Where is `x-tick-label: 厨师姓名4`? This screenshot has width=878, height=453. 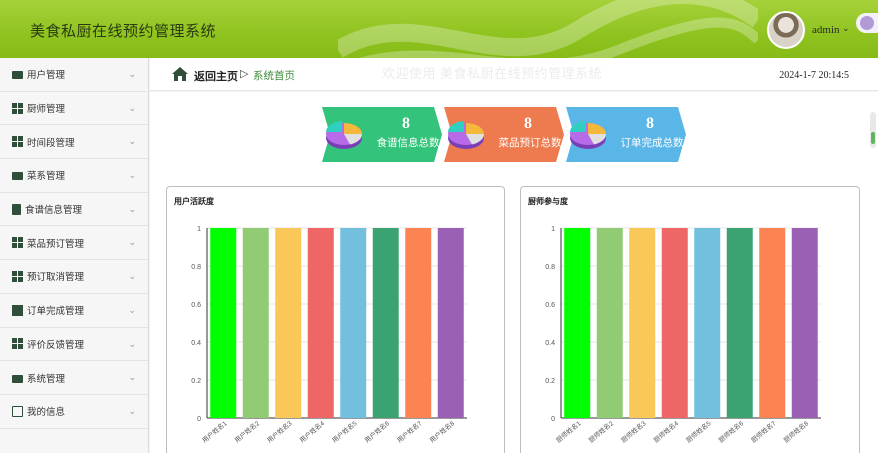
x-tick-label: 厨师姓名4 is located at coordinates (666, 431).